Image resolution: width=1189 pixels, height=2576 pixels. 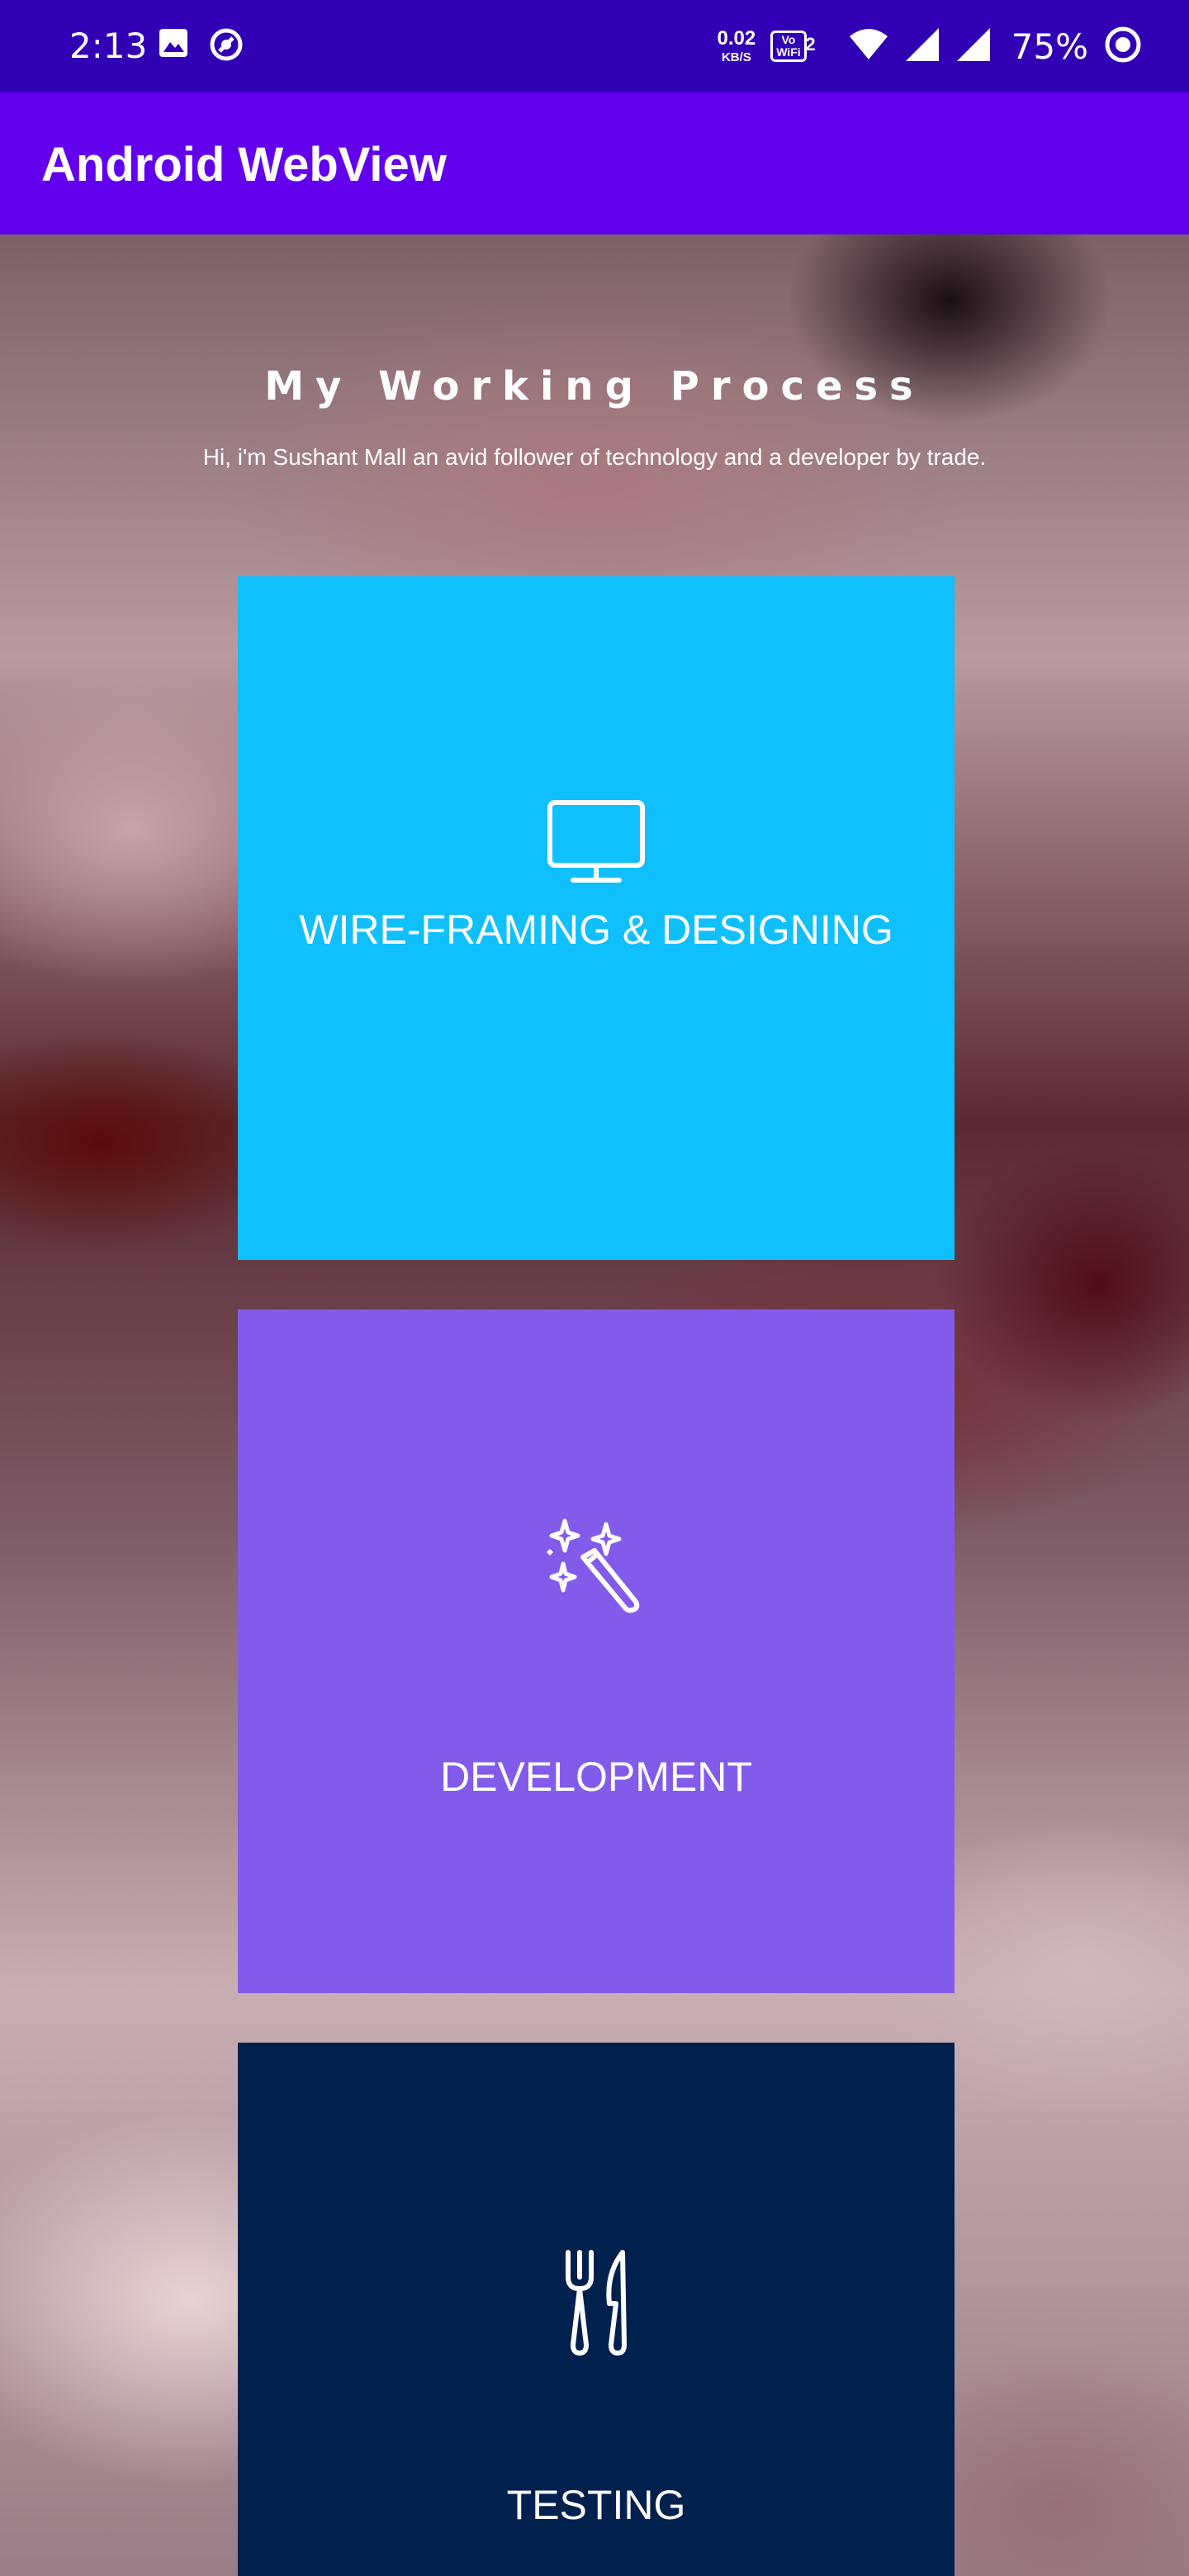 I want to click on status-time: 2:13, so click(x=108, y=46).